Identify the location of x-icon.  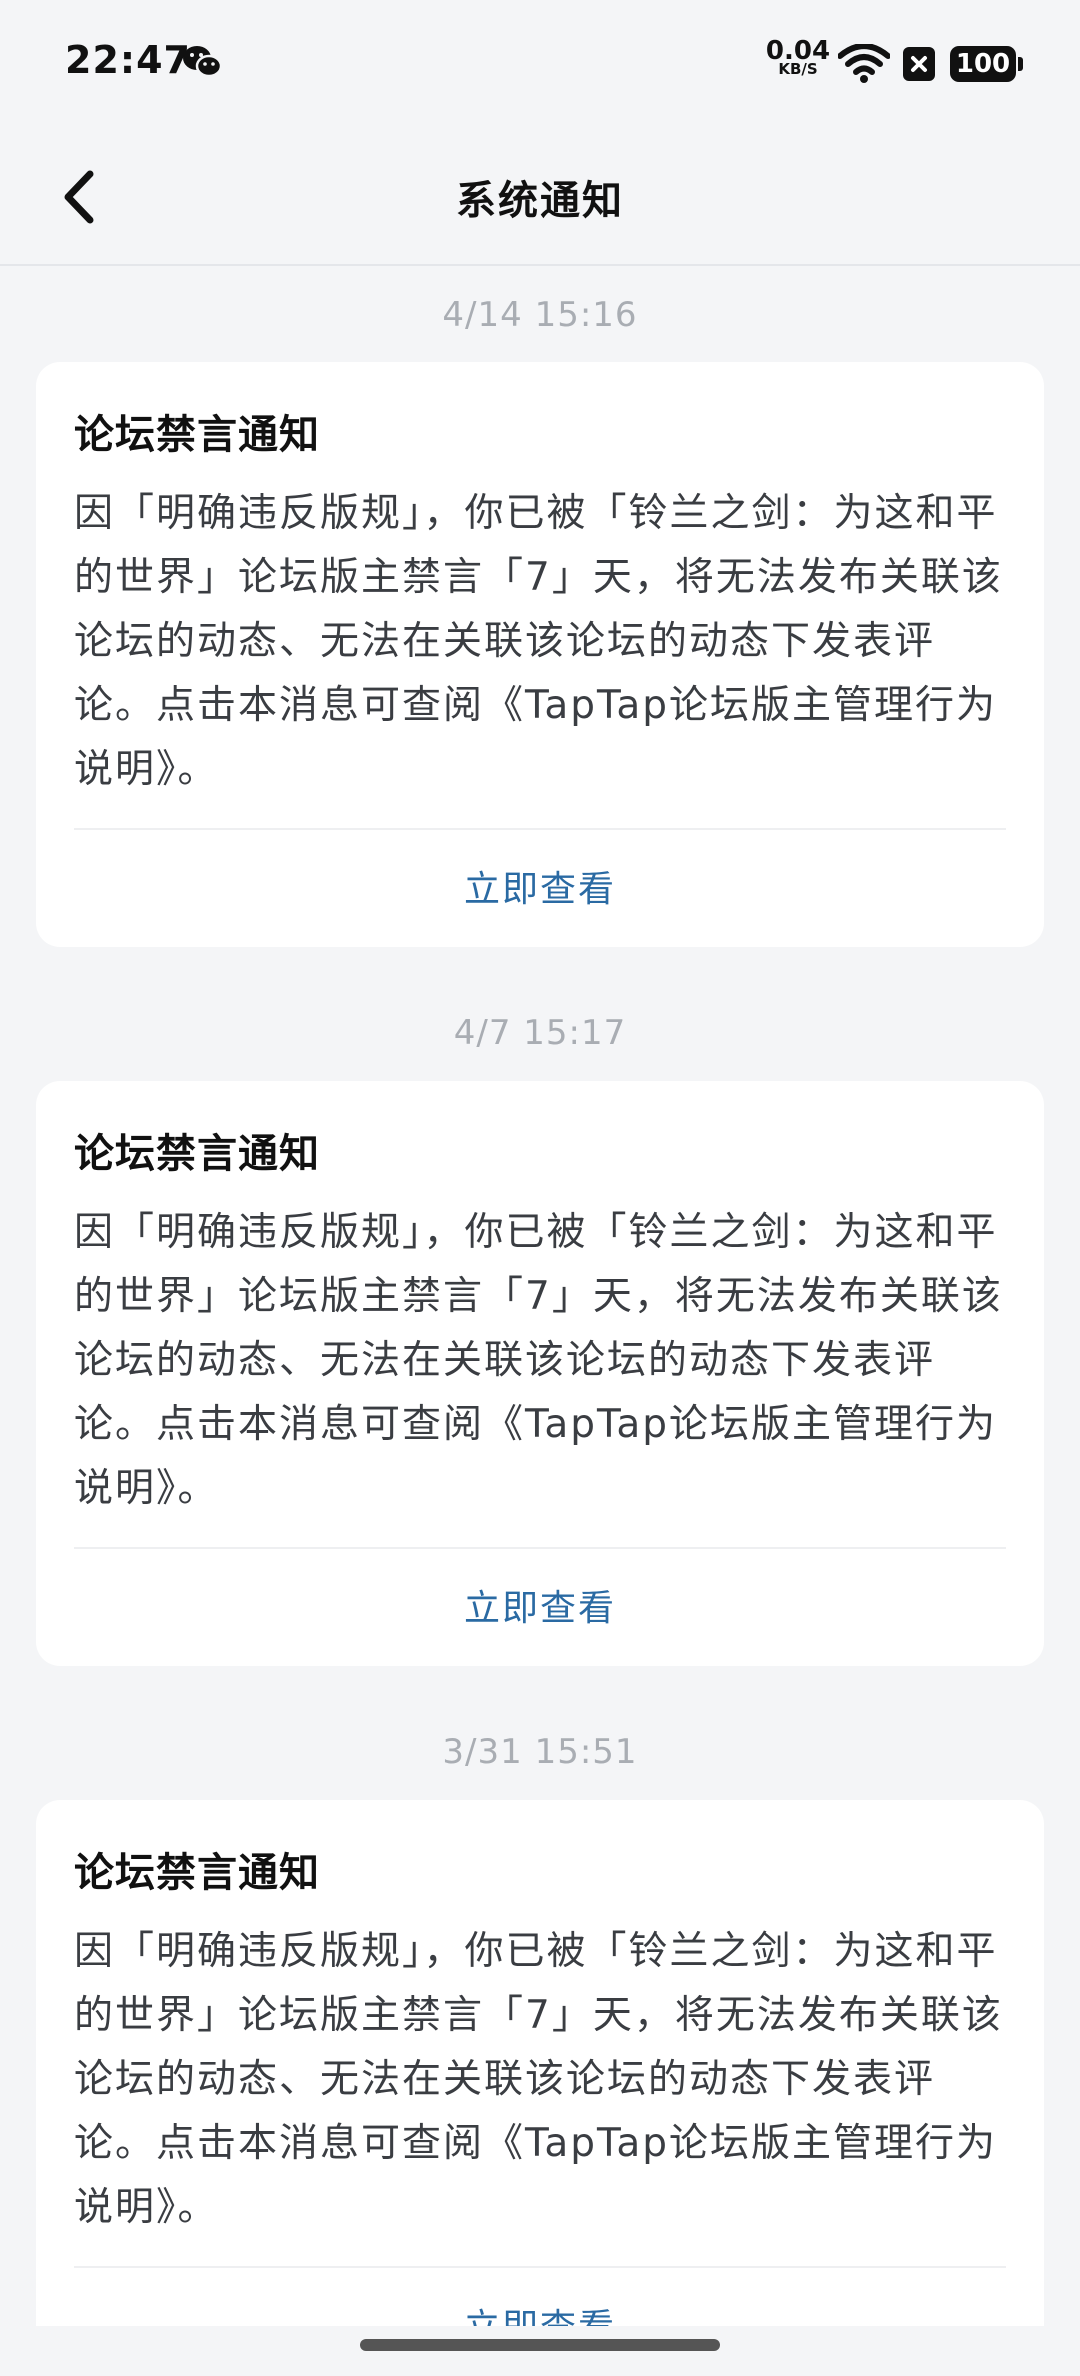
(919, 64).